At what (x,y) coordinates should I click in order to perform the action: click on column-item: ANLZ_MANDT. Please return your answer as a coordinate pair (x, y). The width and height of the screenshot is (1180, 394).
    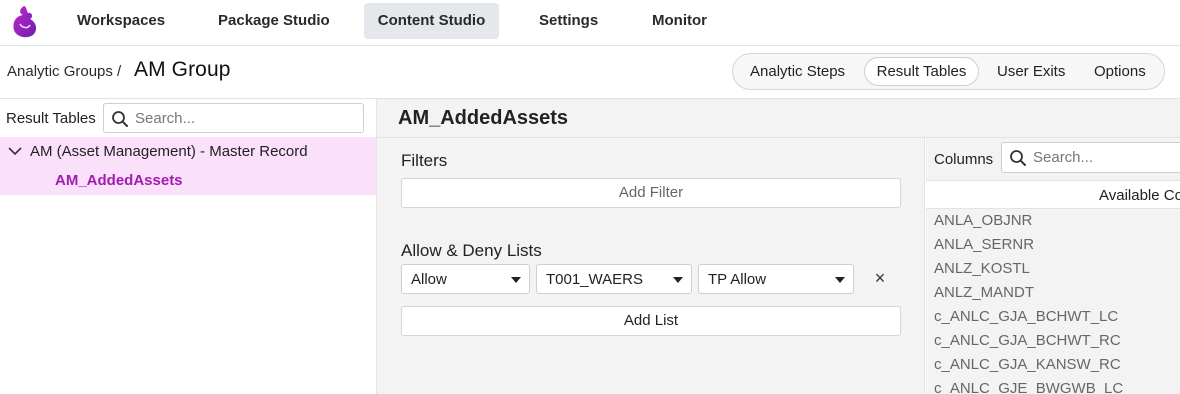
    Looking at the image, I should click on (984, 292).